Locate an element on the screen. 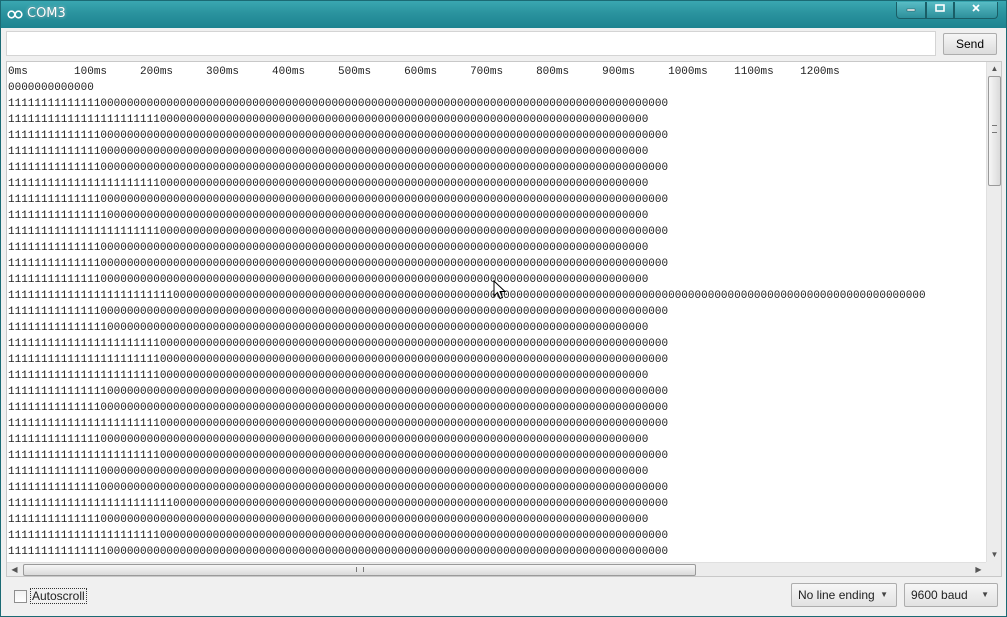 This screenshot has width=1007, height=617. vertical-scroll-thumb is located at coordinates (994, 131).